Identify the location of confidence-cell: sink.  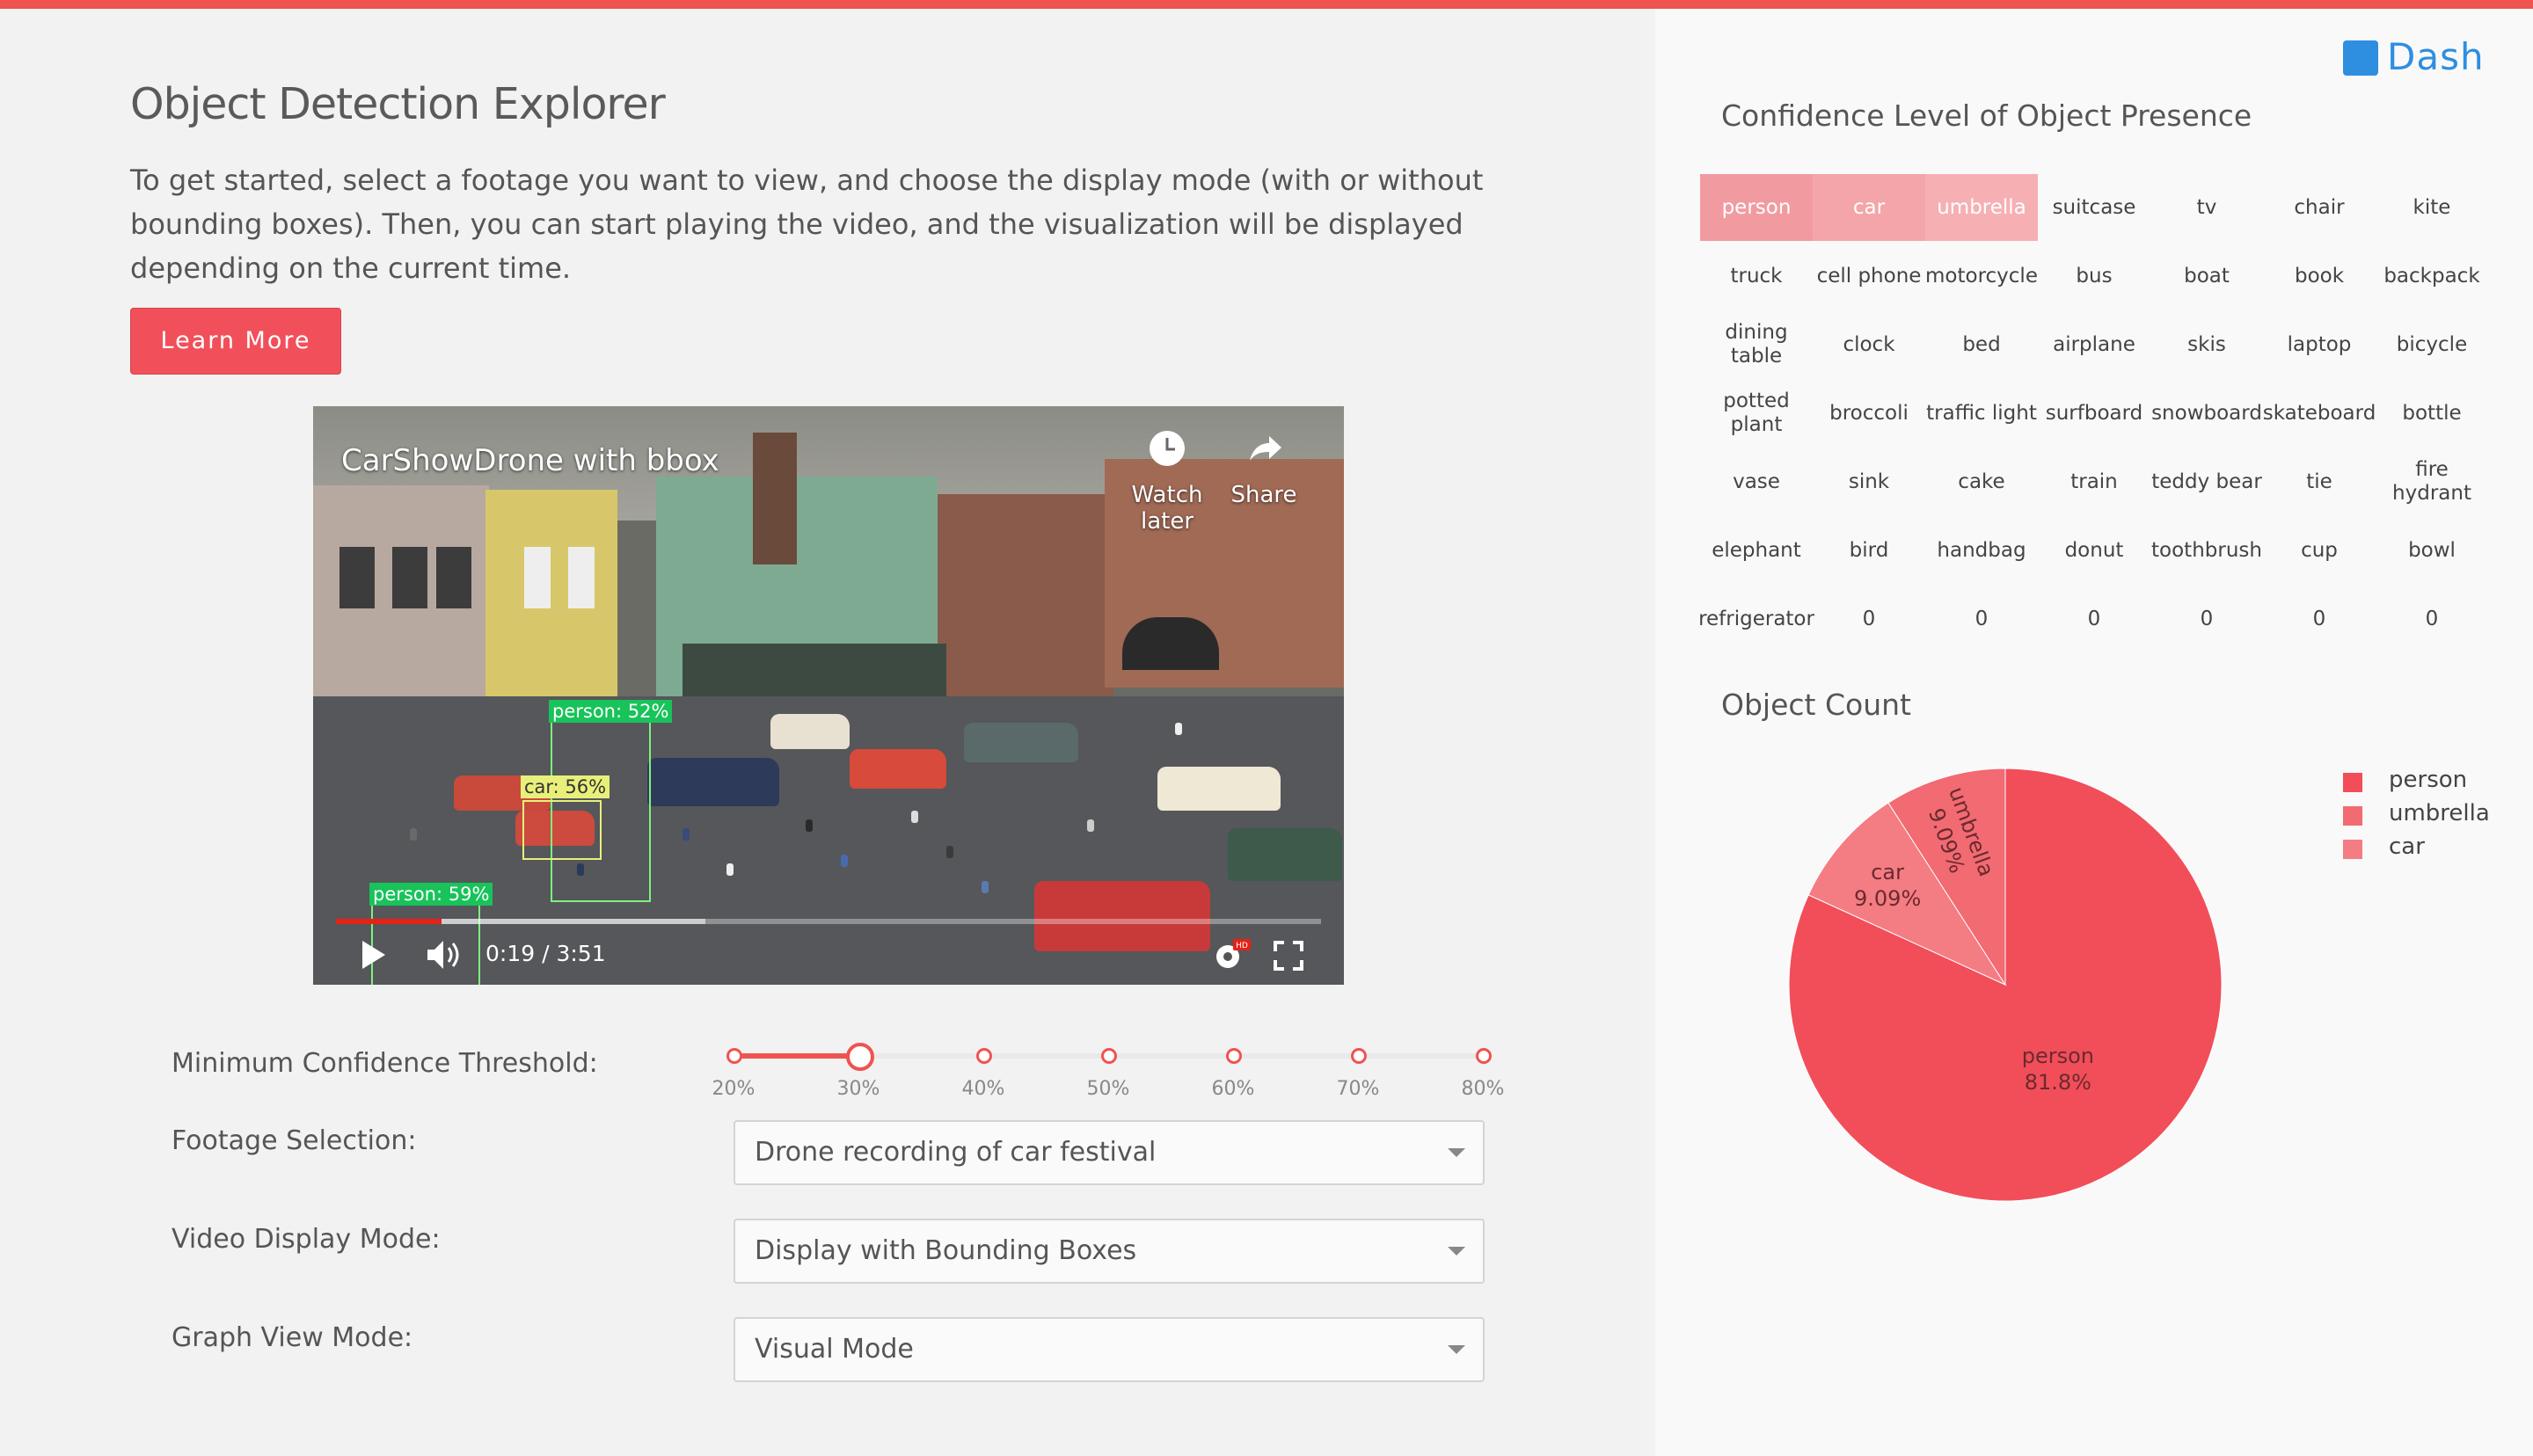
(1869, 481).